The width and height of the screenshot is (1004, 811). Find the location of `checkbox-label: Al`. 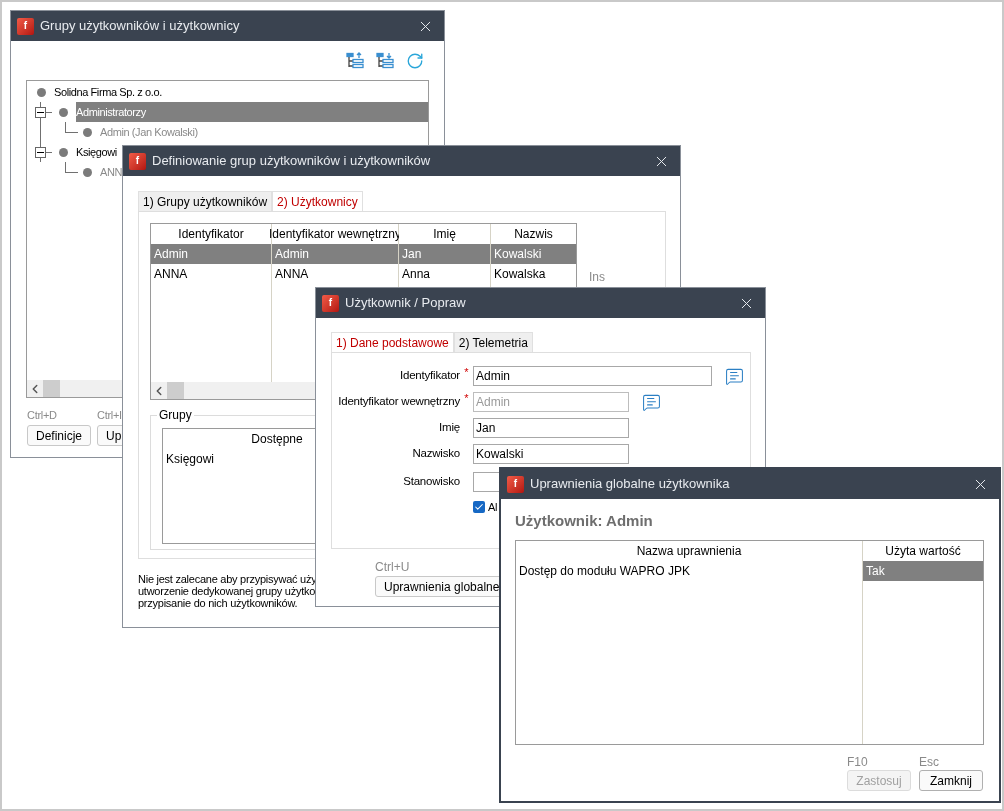

checkbox-label: Al is located at coordinates (493, 507).